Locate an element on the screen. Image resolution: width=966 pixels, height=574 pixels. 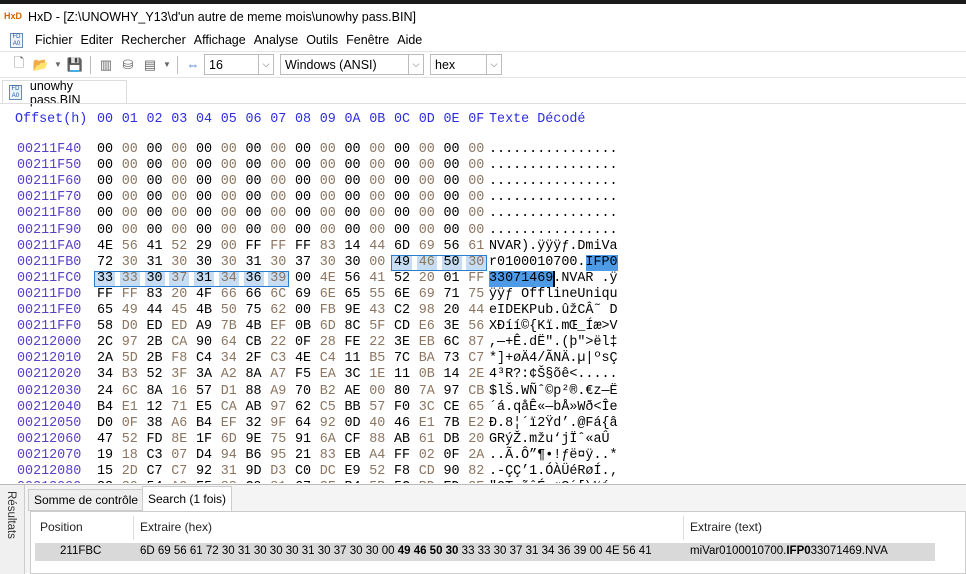
hex-byte: F8 is located at coordinates (179, 359).